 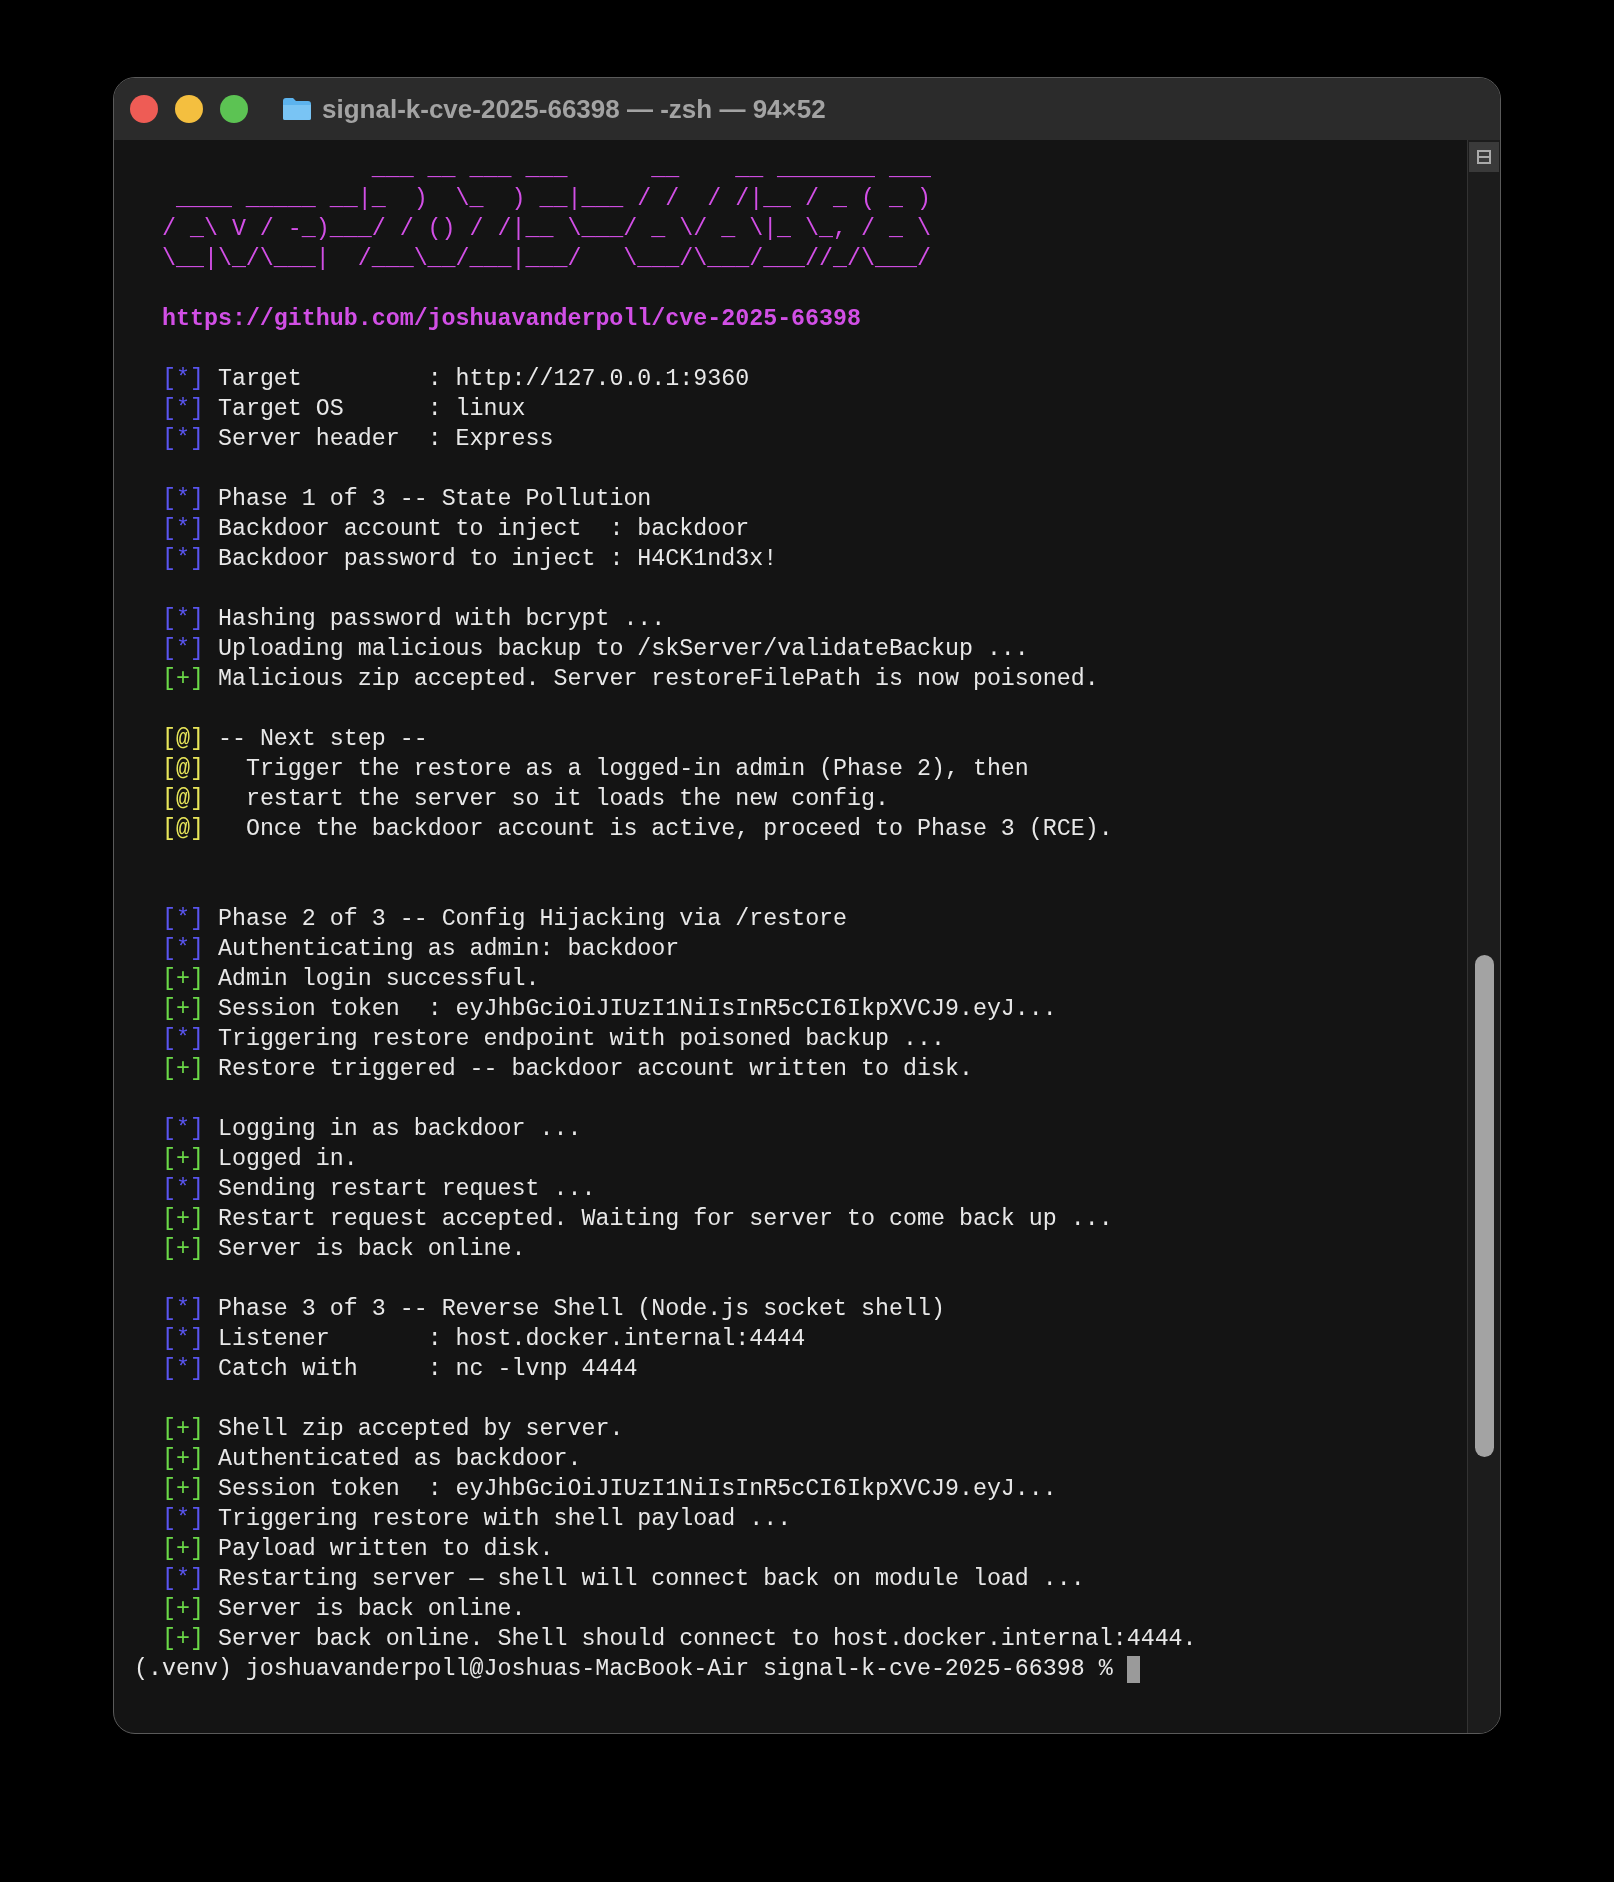 What do you see at coordinates (287, 1159) in the screenshot?
I see `log-text: Logged in.` at bounding box center [287, 1159].